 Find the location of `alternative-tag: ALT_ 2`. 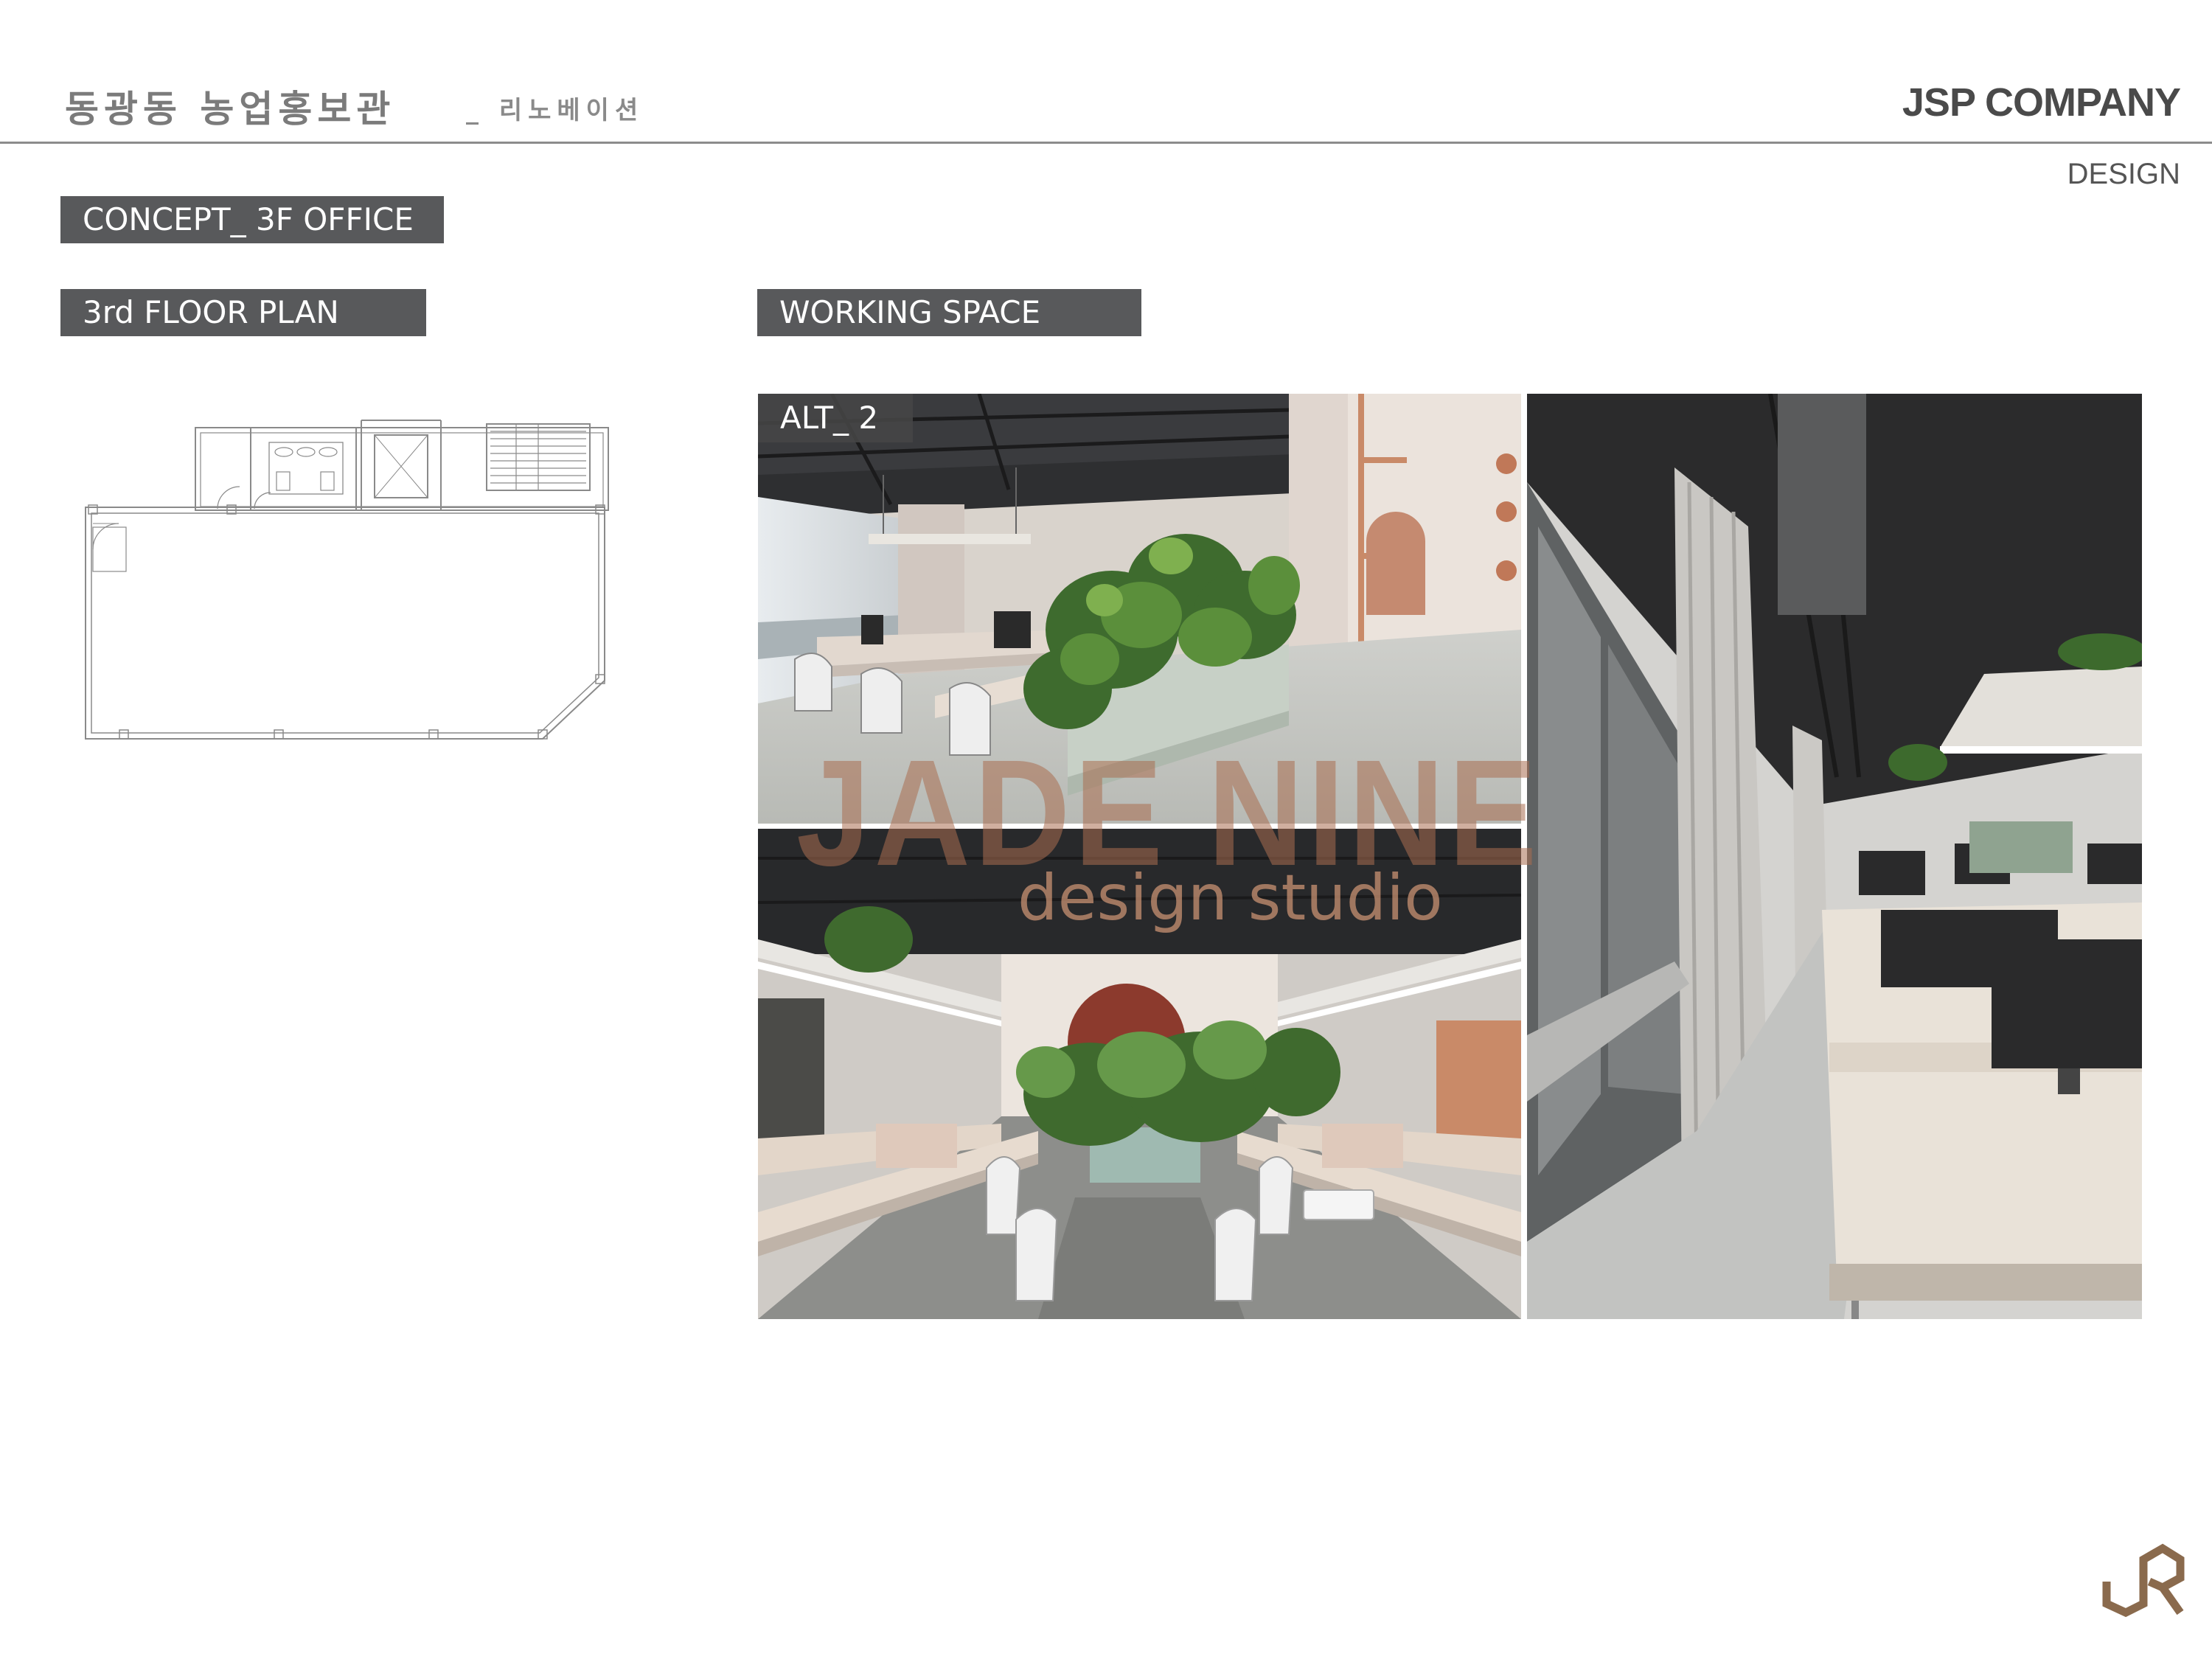

alternative-tag: ALT_ 2 is located at coordinates (835, 418).